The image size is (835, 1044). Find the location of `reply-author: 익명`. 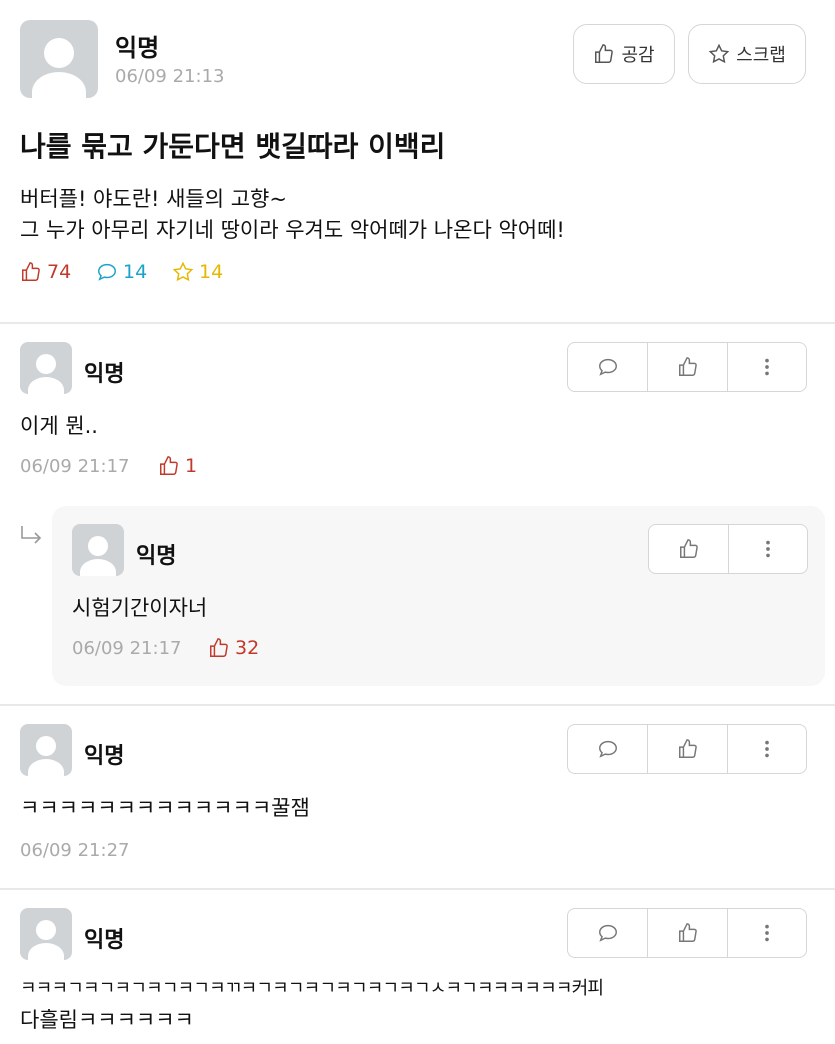

reply-author: 익명 is located at coordinates (156, 556).